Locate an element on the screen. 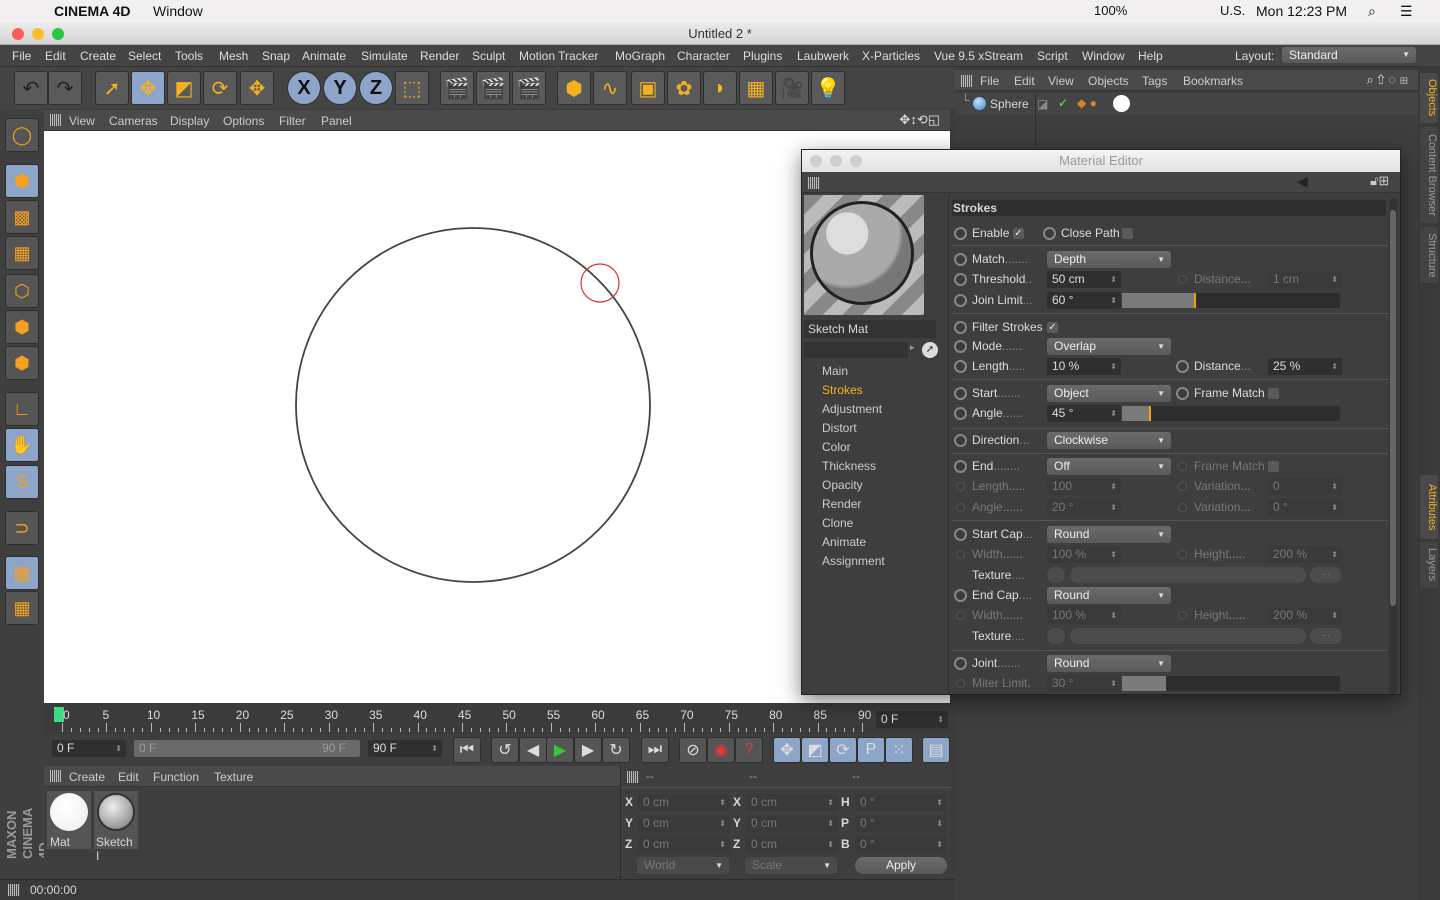 The height and width of the screenshot is (900, 1440). close-path-checkbox is located at coordinates (1127, 233).